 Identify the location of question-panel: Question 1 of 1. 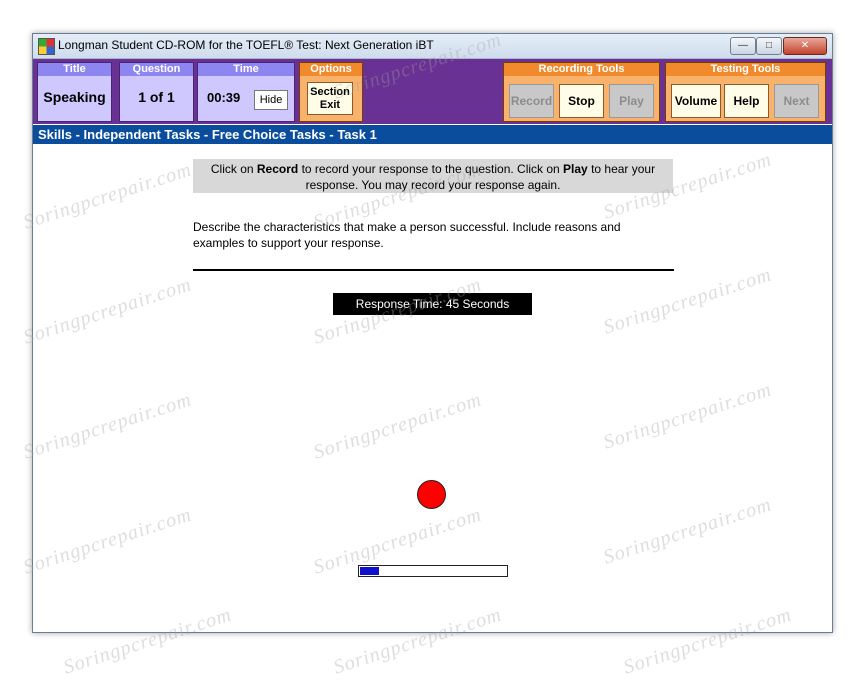
(156, 92).